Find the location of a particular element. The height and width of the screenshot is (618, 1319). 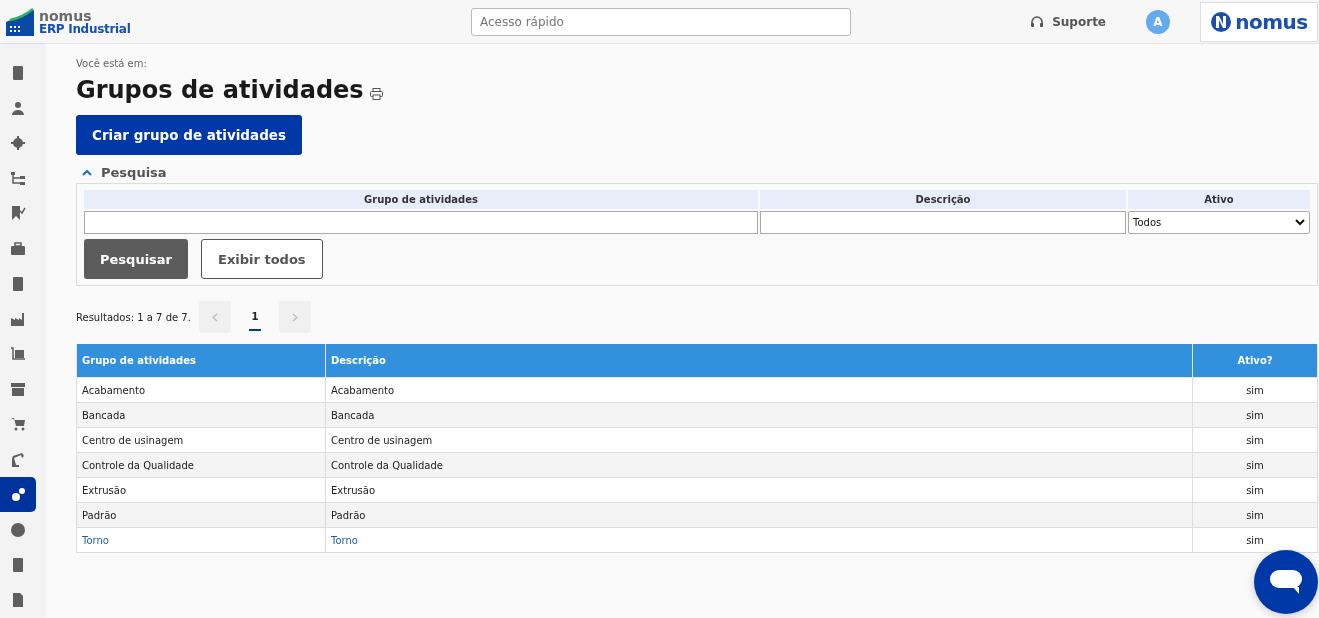

brand-logo-text: nomus is located at coordinates (1271, 21).